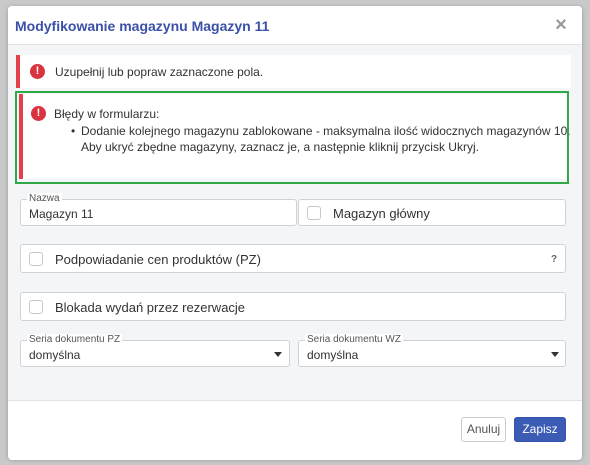  I want to click on series-wz-value: domyślna, so click(333, 355).